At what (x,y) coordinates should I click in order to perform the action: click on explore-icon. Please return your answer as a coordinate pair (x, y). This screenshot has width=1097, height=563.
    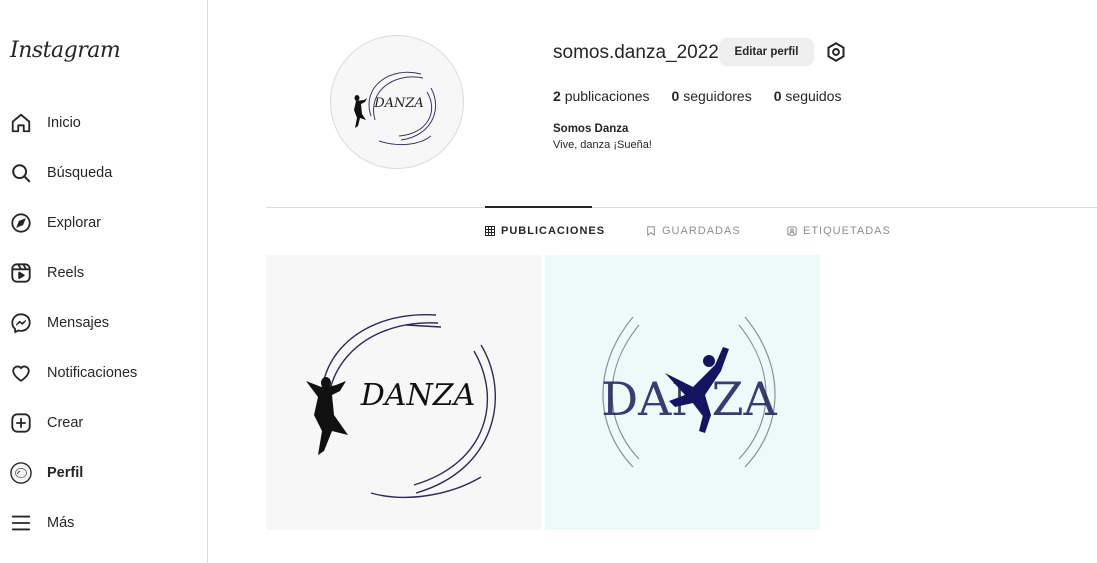
    Looking at the image, I should click on (21, 223).